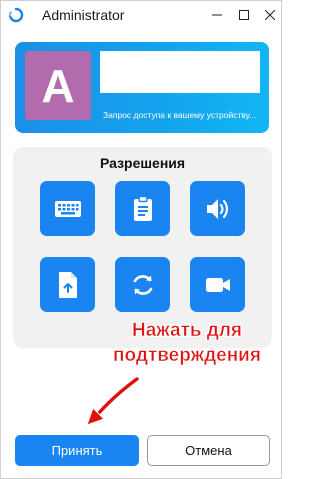  I want to click on maximize-icon, so click(244, 15).